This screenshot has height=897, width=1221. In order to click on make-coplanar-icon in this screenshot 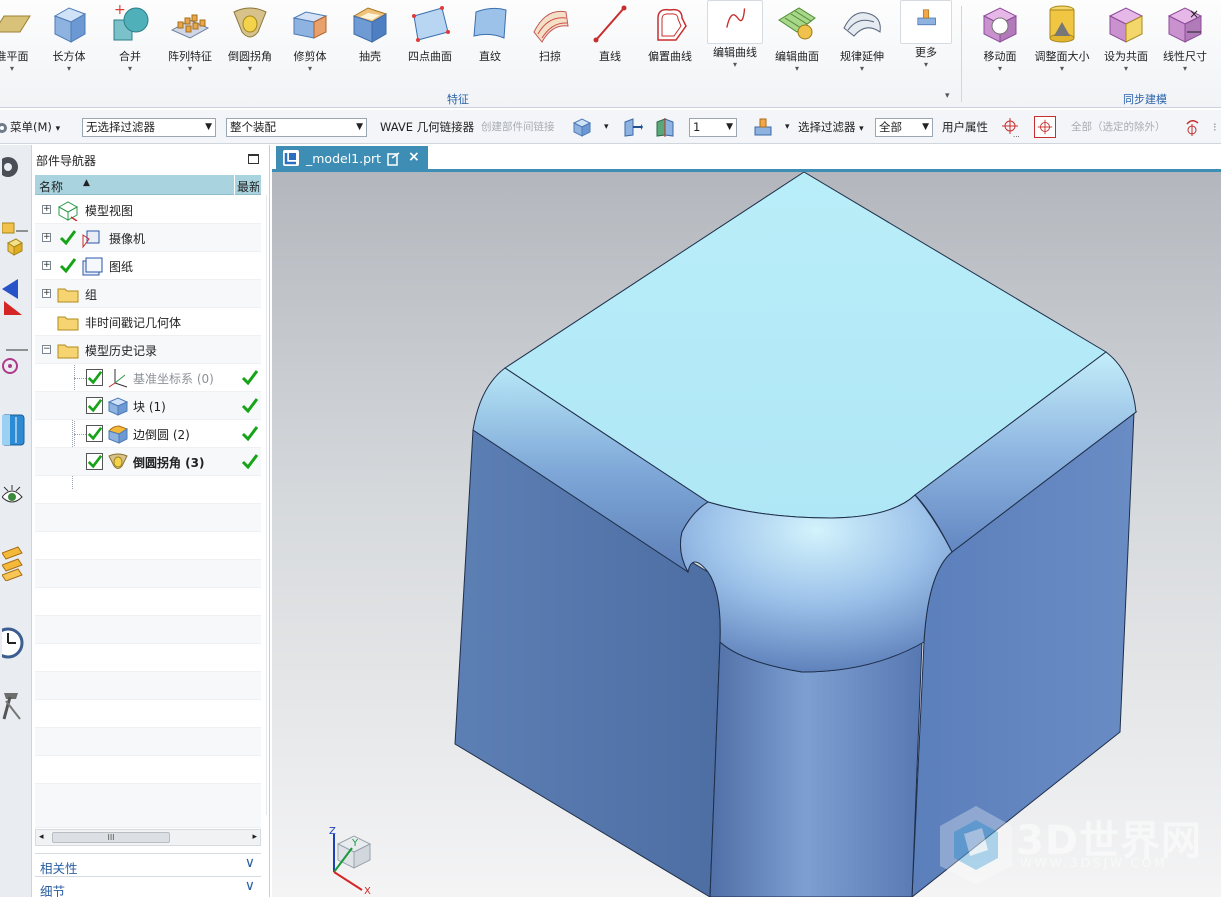, I will do `click(1126, 25)`.